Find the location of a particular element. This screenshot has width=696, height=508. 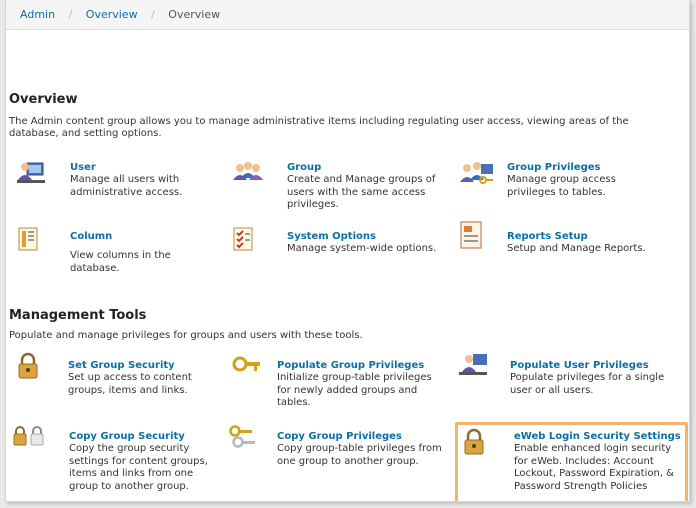

key-icon is located at coordinates (246, 364).